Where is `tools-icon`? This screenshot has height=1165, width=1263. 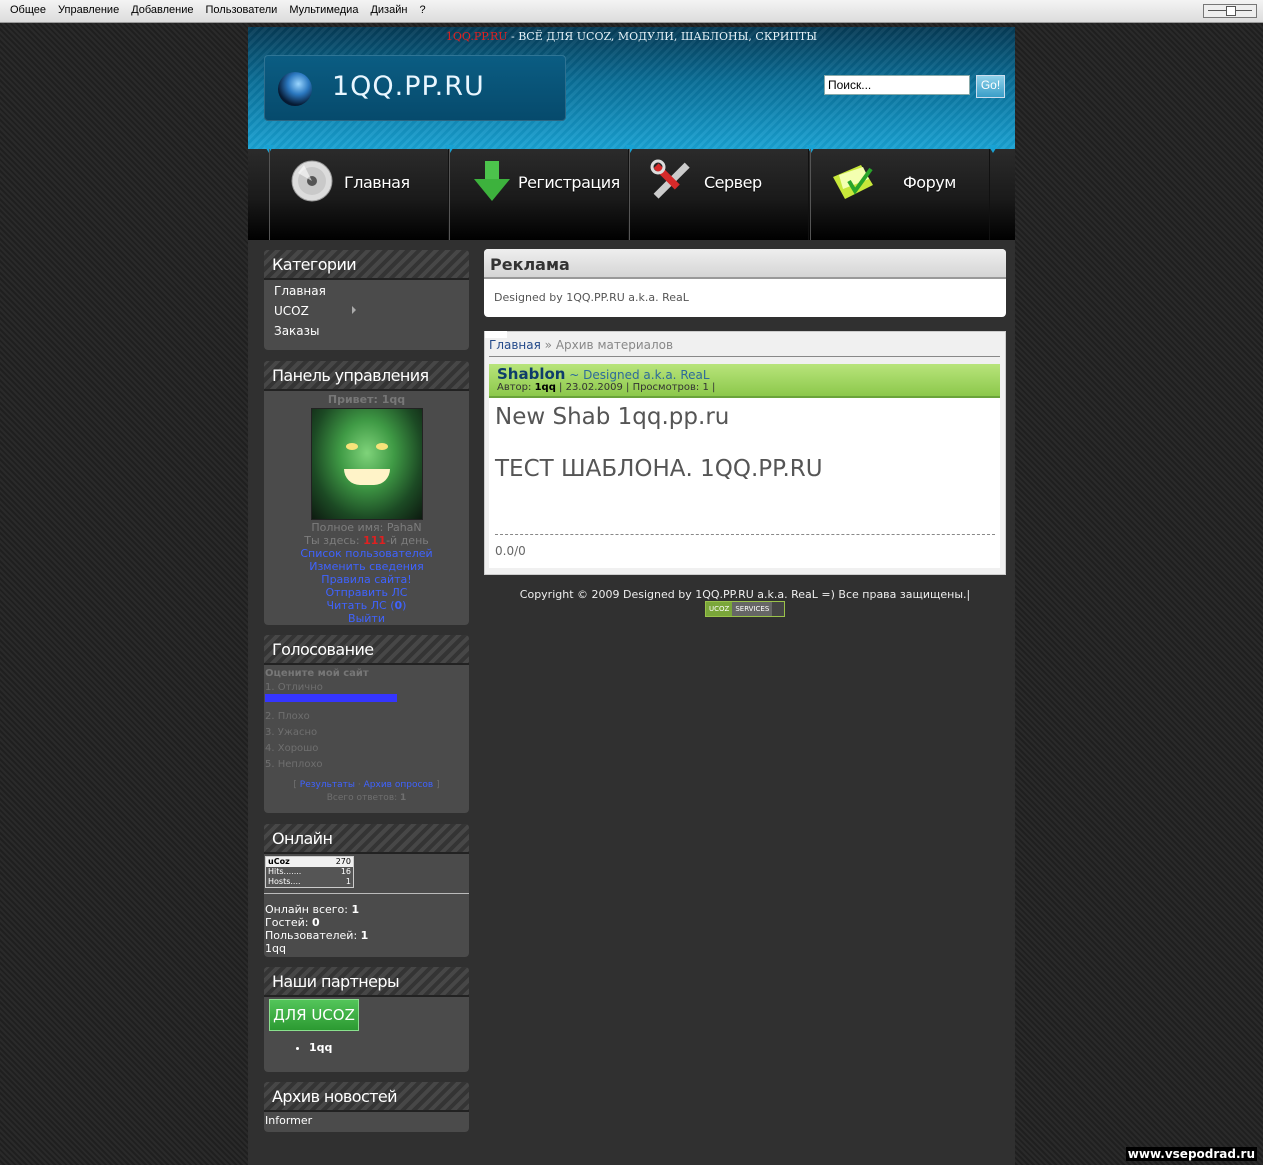 tools-icon is located at coordinates (670, 179).